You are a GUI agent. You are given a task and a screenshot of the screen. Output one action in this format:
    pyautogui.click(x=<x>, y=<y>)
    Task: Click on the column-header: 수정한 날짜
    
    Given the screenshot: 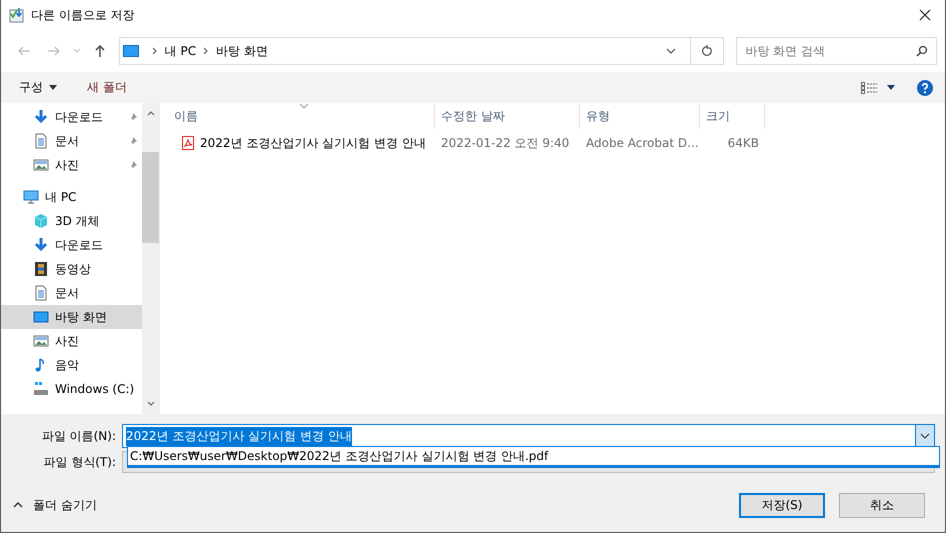 What is the action you would take?
    pyautogui.click(x=507, y=116)
    